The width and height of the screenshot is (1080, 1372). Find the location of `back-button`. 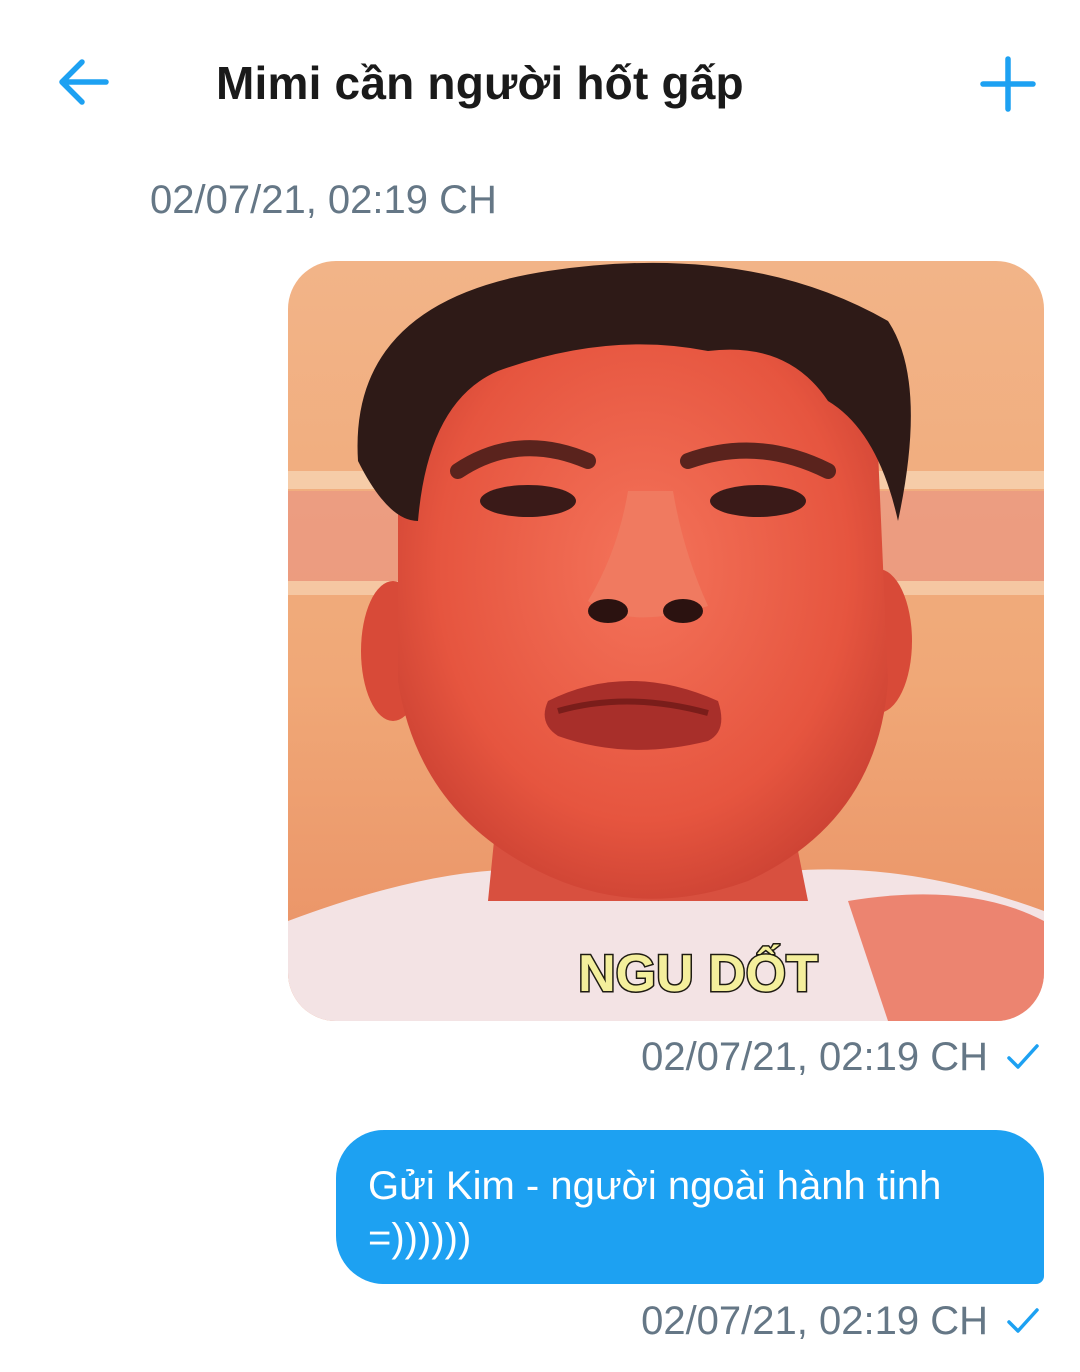

back-button is located at coordinates (84, 82).